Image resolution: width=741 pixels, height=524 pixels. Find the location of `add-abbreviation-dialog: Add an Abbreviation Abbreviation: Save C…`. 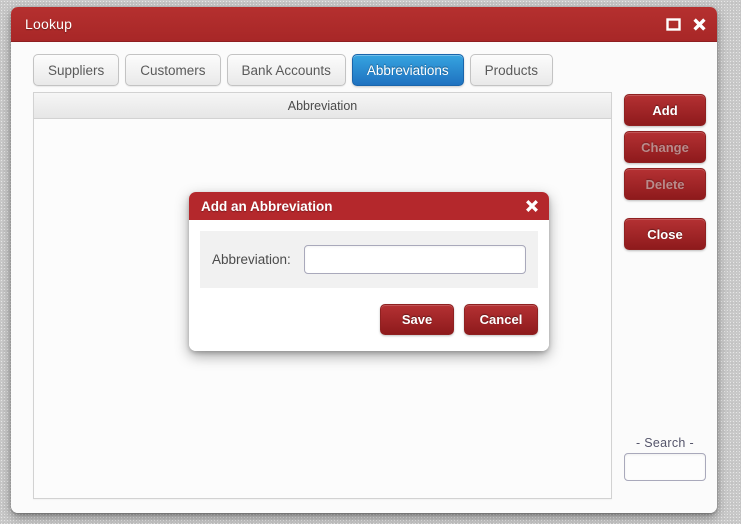

add-abbreviation-dialog: Add an Abbreviation Abbreviation: Save C… is located at coordinates (369, 271).